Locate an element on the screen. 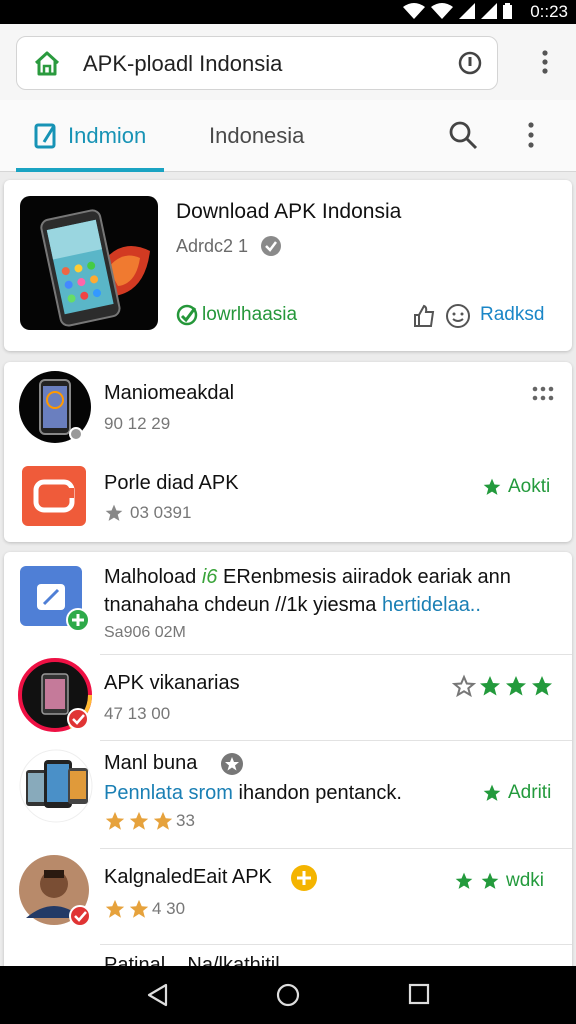  url-text: APK-ploadl Indonsia is located at coordinates (182, 64).